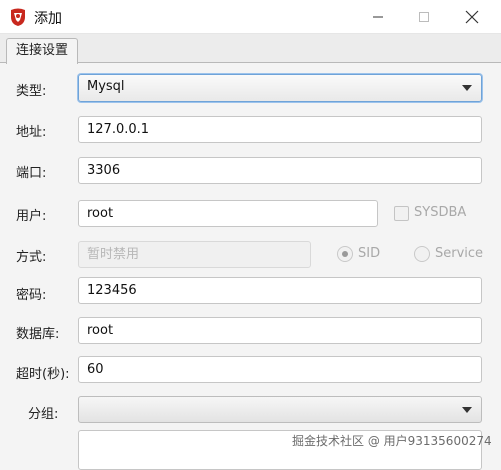 Image resolution: width=501 pixels, height=470 pixels. What do you see at coordinates (250, 17) in the screenshot?
I see `title-bar: 添加` at bounding box center [250, 17].